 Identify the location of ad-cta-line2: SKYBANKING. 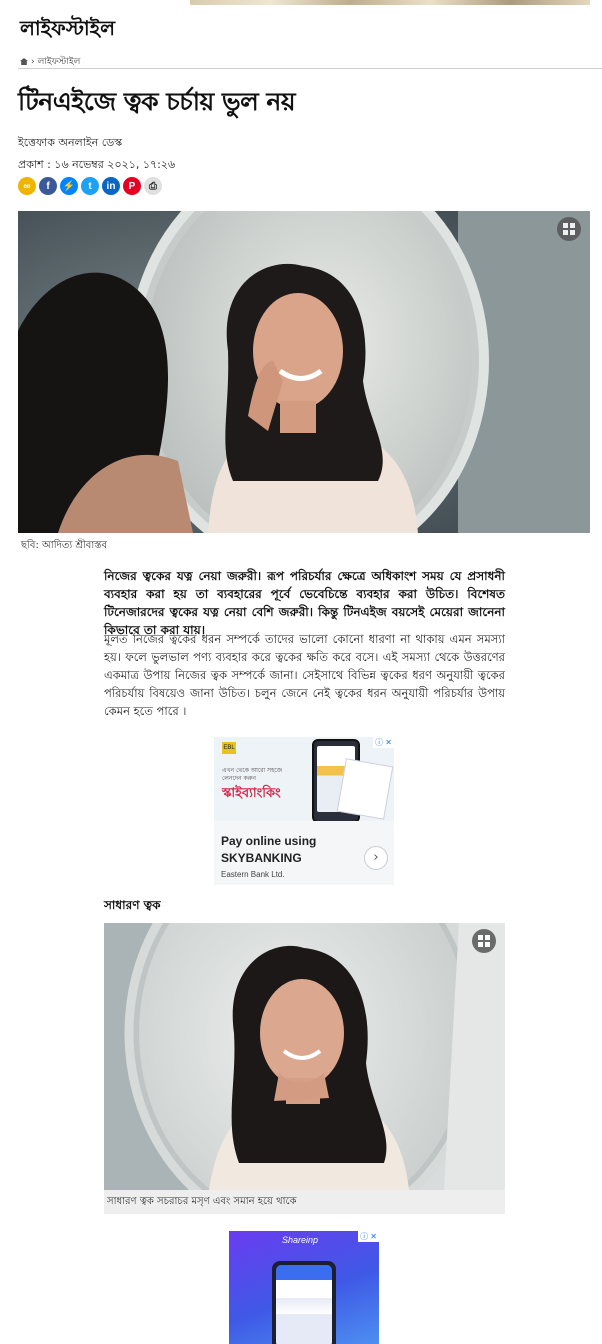
(261, 858).